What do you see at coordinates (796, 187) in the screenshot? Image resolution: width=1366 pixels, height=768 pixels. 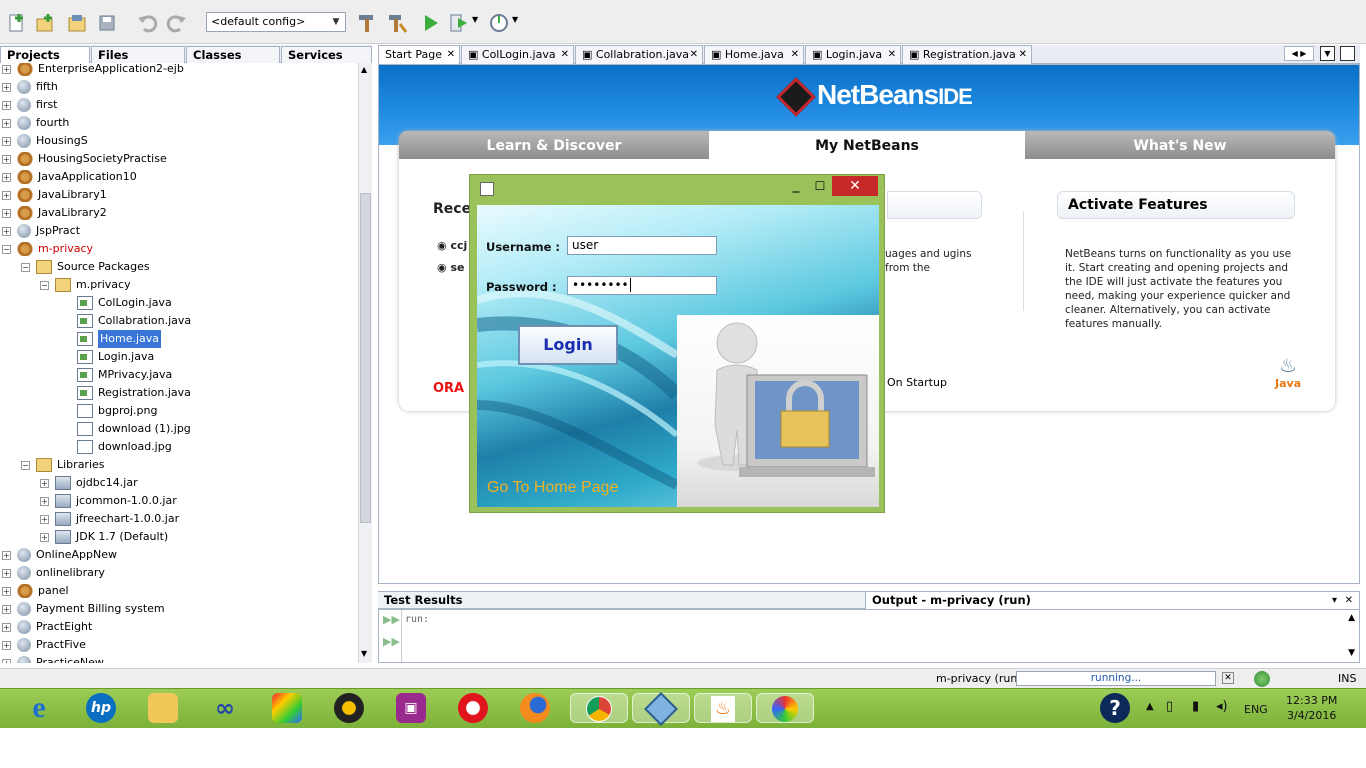 I see `minimize-icon: _` at bounding box center [796, 187].